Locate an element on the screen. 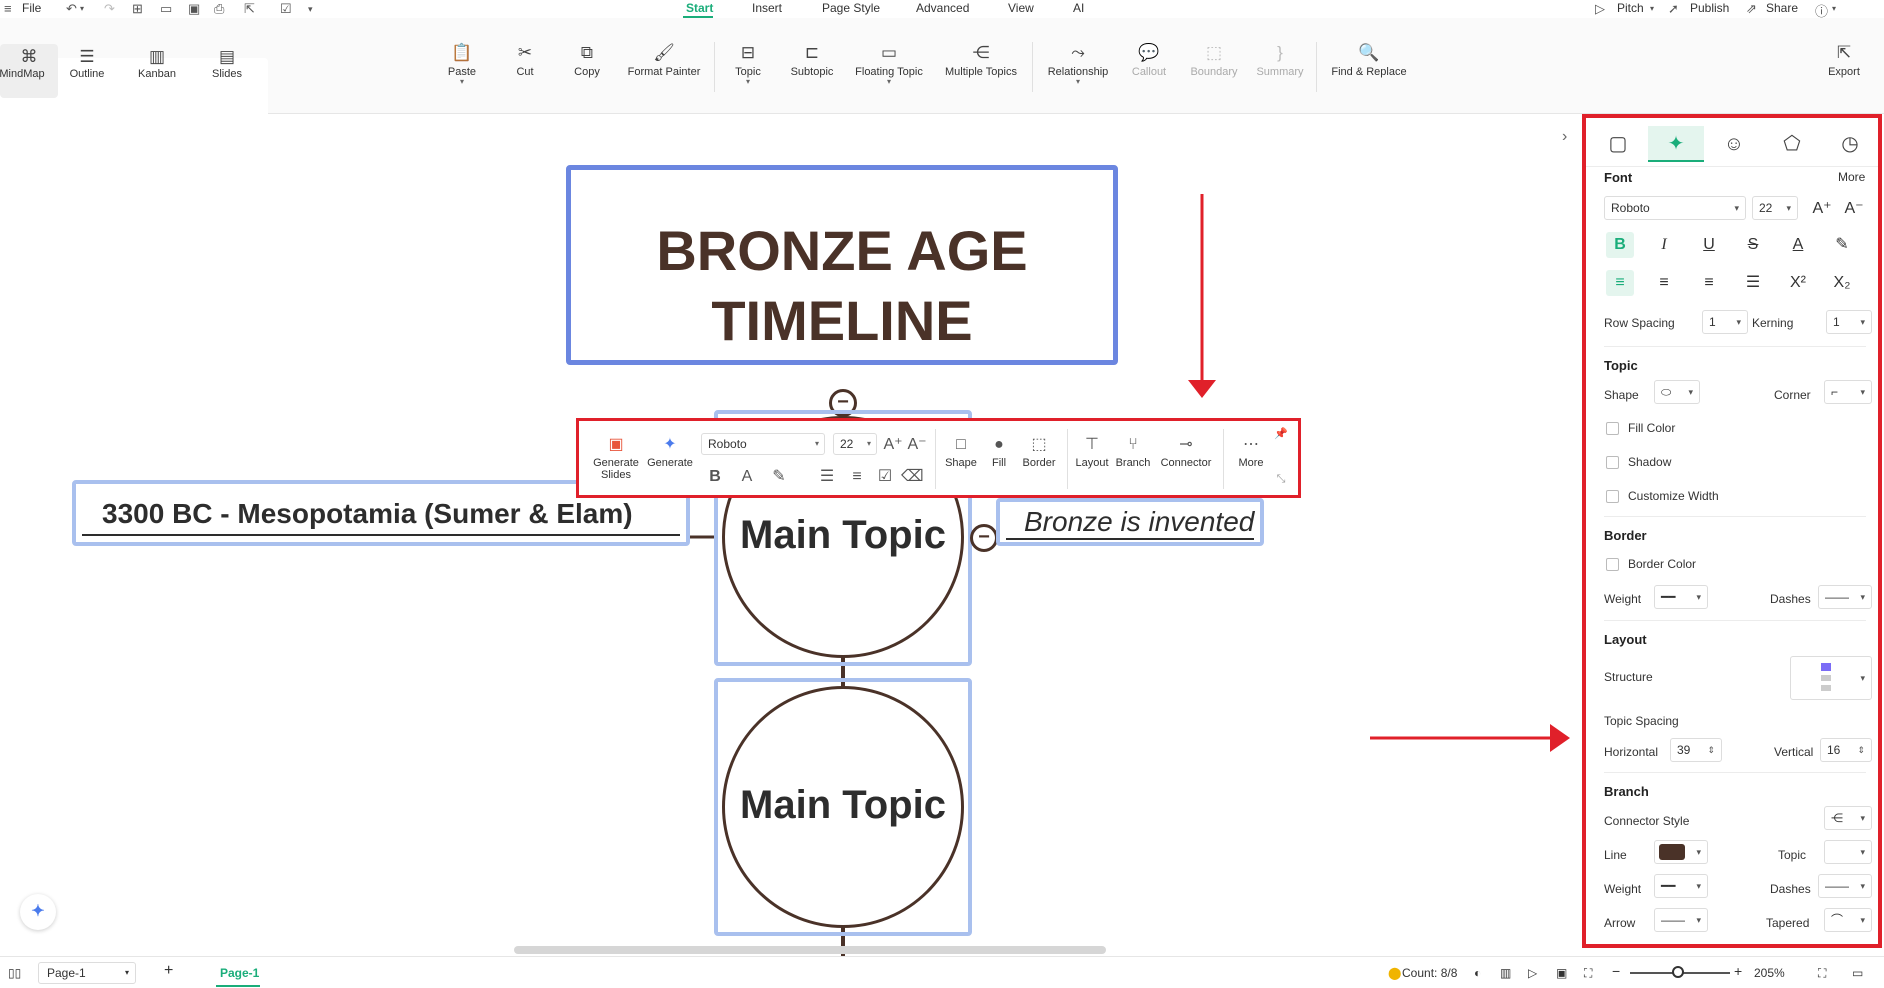 The image size is (1884, 988). highlighter-icon: ✎ is located at coordinates (1842, 245).